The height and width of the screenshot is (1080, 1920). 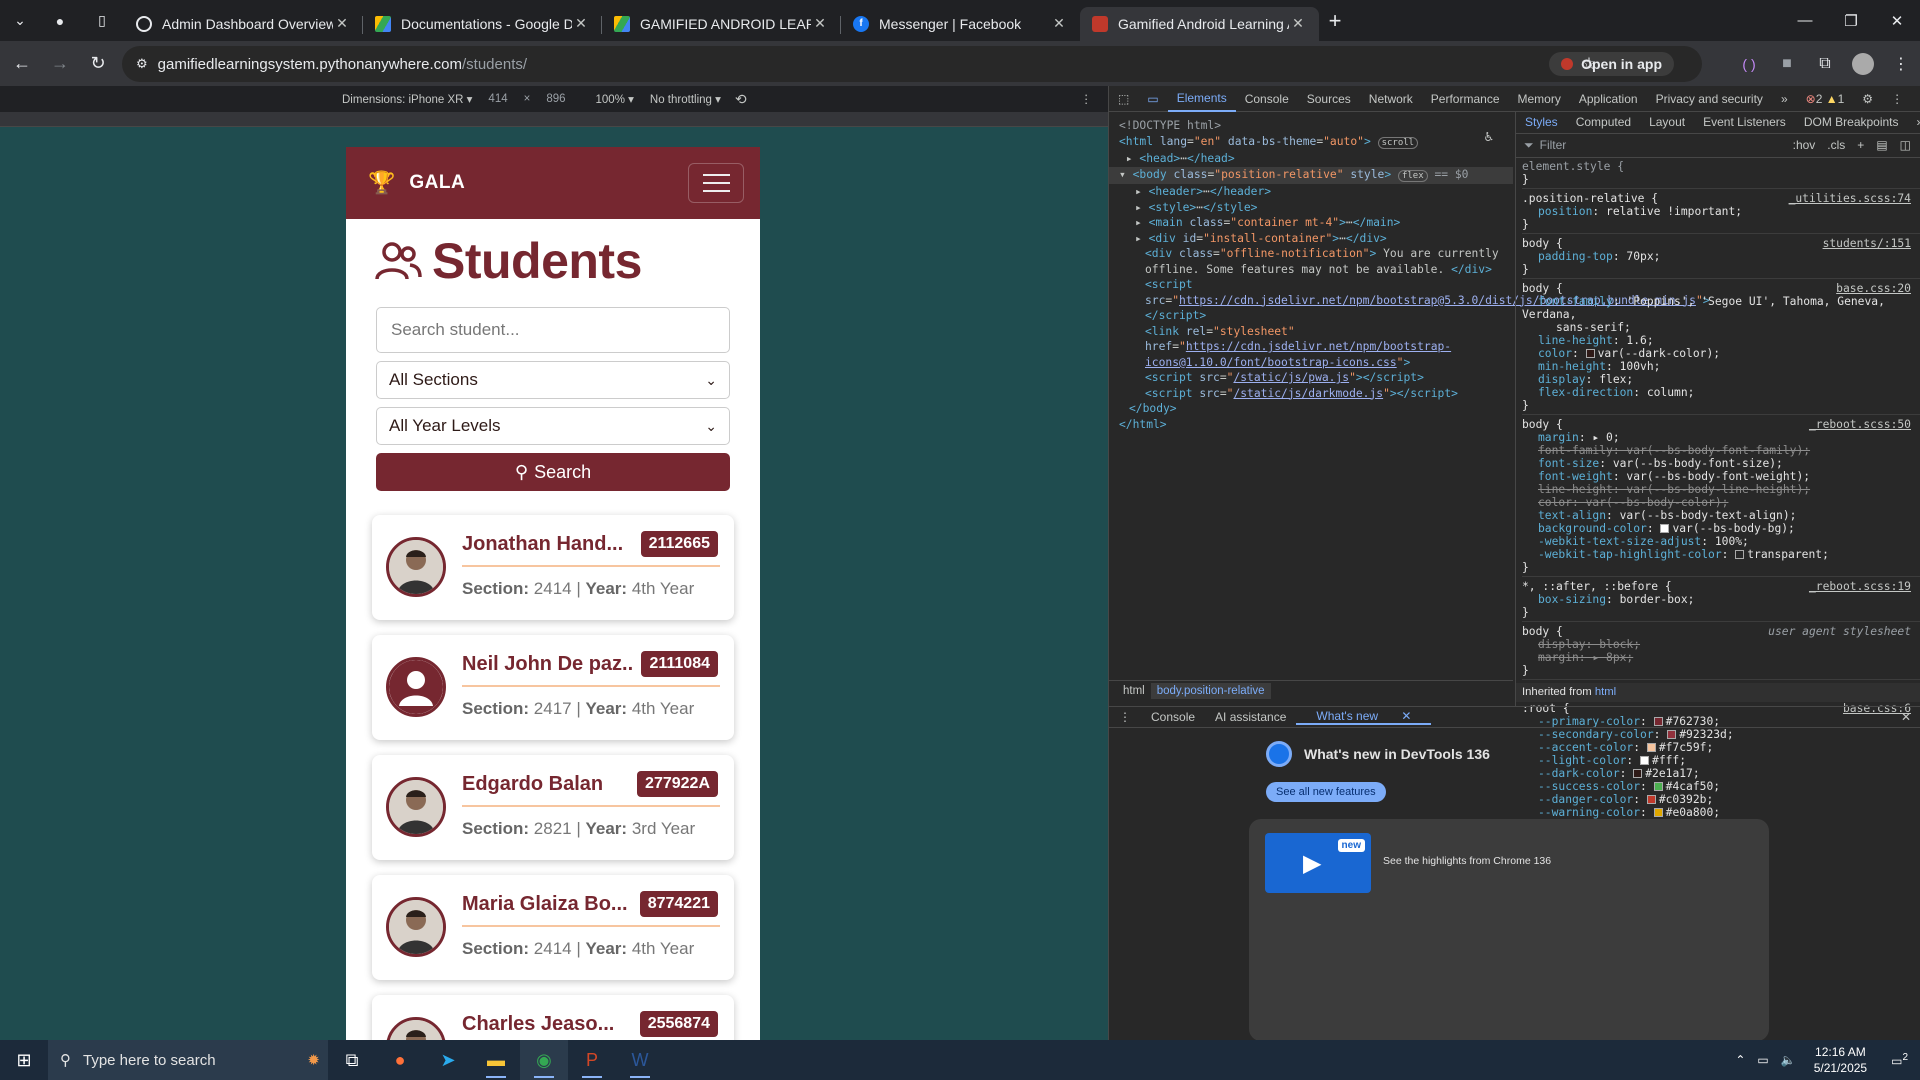 I want to click on back-icon: ←, so click(x=22, y=64).